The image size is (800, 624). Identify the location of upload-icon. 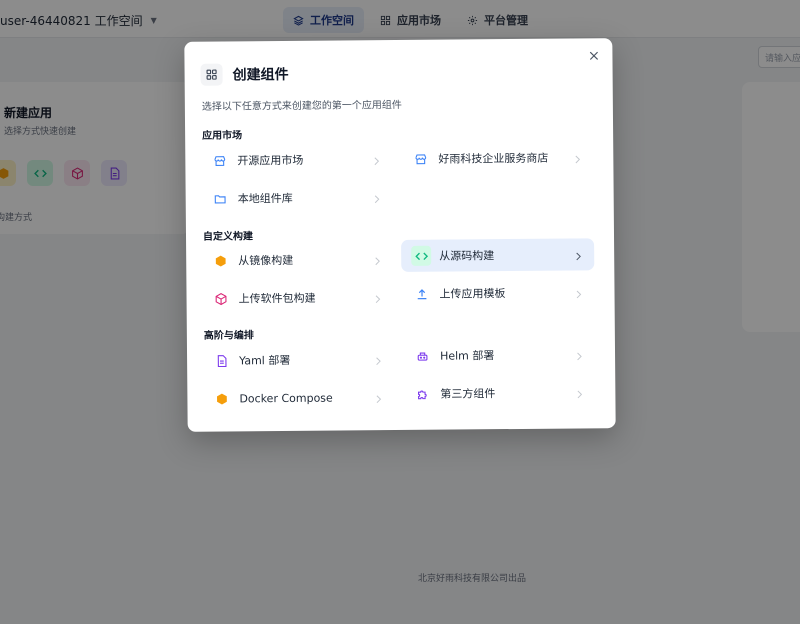
(421, 294).